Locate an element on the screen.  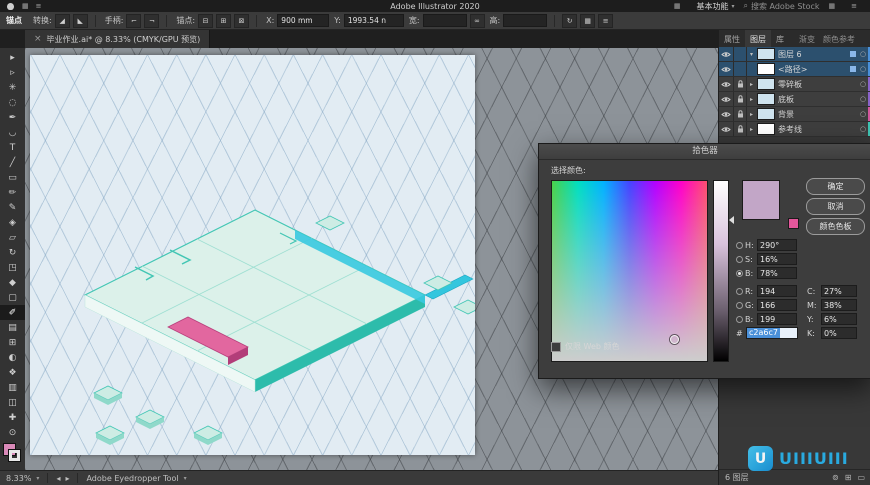
b2-field: 199 is located at coordinates (777, 319).